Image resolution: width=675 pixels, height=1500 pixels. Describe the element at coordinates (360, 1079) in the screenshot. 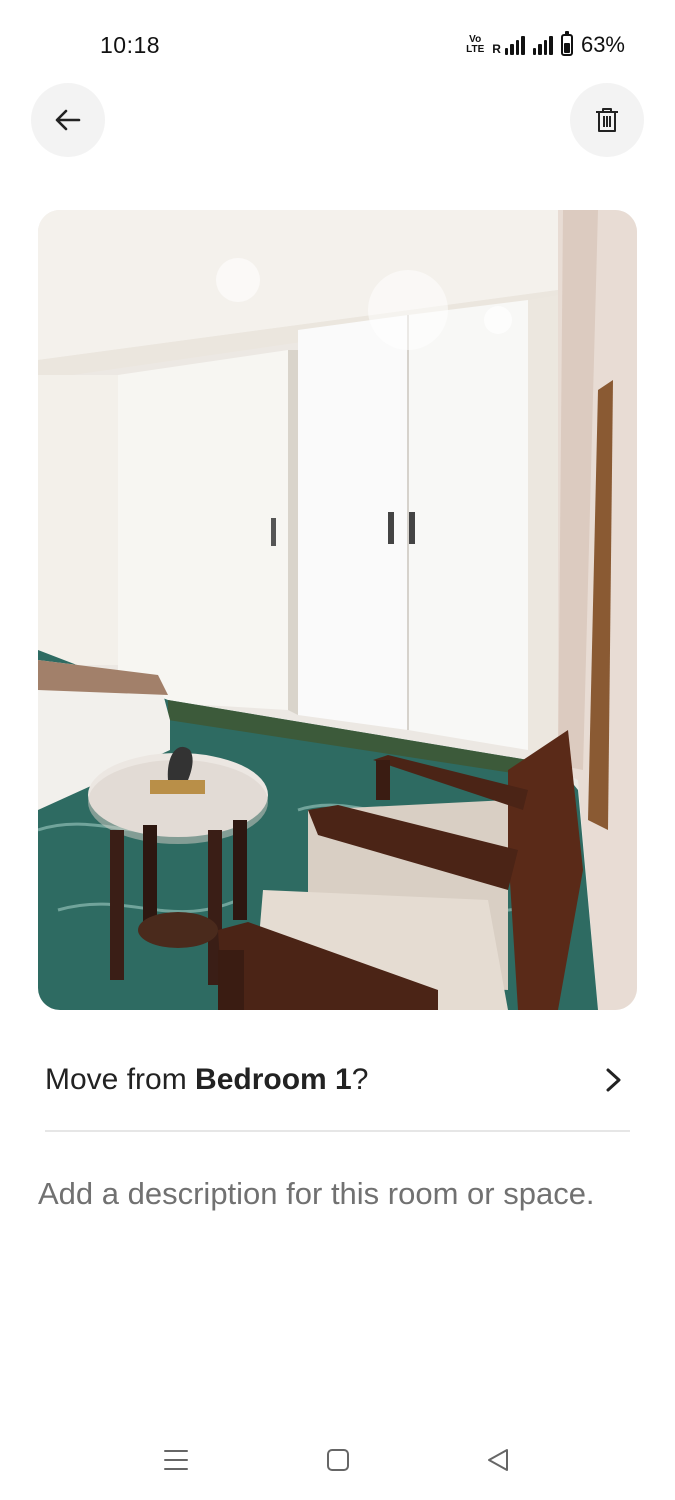

I see `move-suffix: ?` at that location.